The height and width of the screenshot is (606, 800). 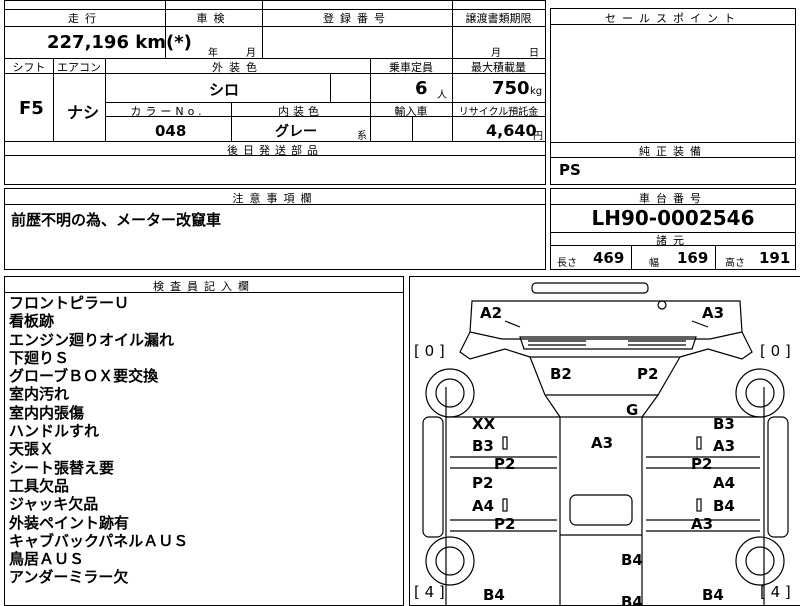 I want to click on code-b4-bottom-right: B4, so click(x=713, y=595).